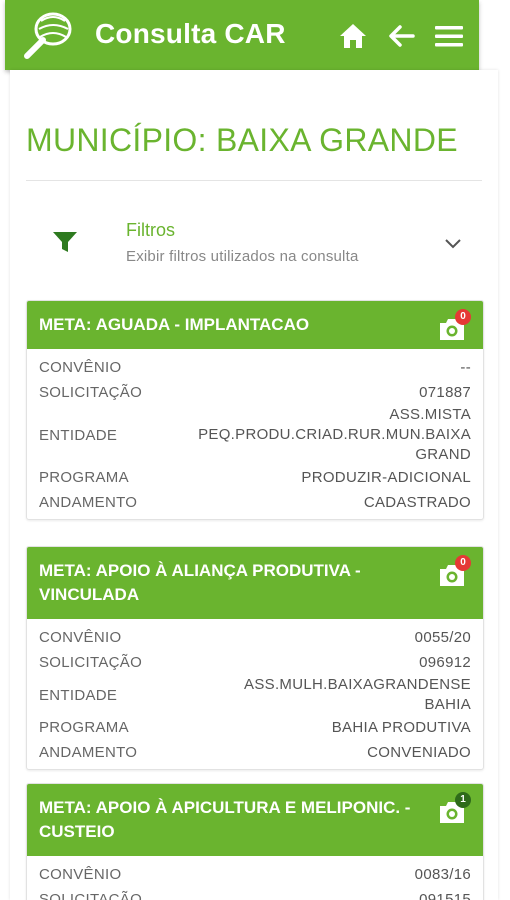 The width and height of the screenshot is (510, 900). I want to click on hamburger-menu-icon, so click(449, 36).